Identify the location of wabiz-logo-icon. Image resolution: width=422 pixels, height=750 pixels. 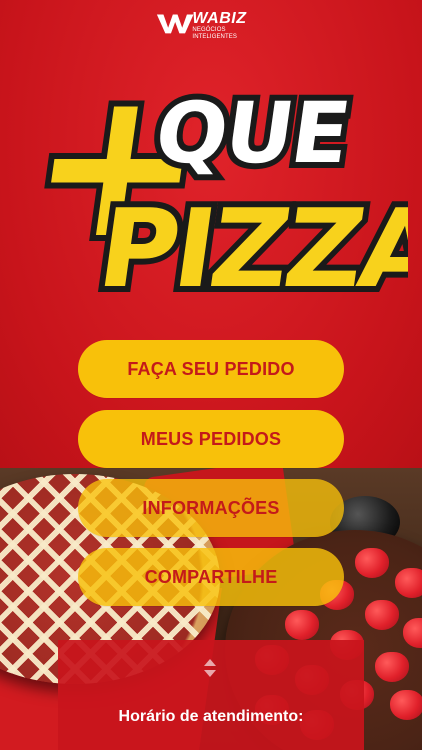
(175, 24).